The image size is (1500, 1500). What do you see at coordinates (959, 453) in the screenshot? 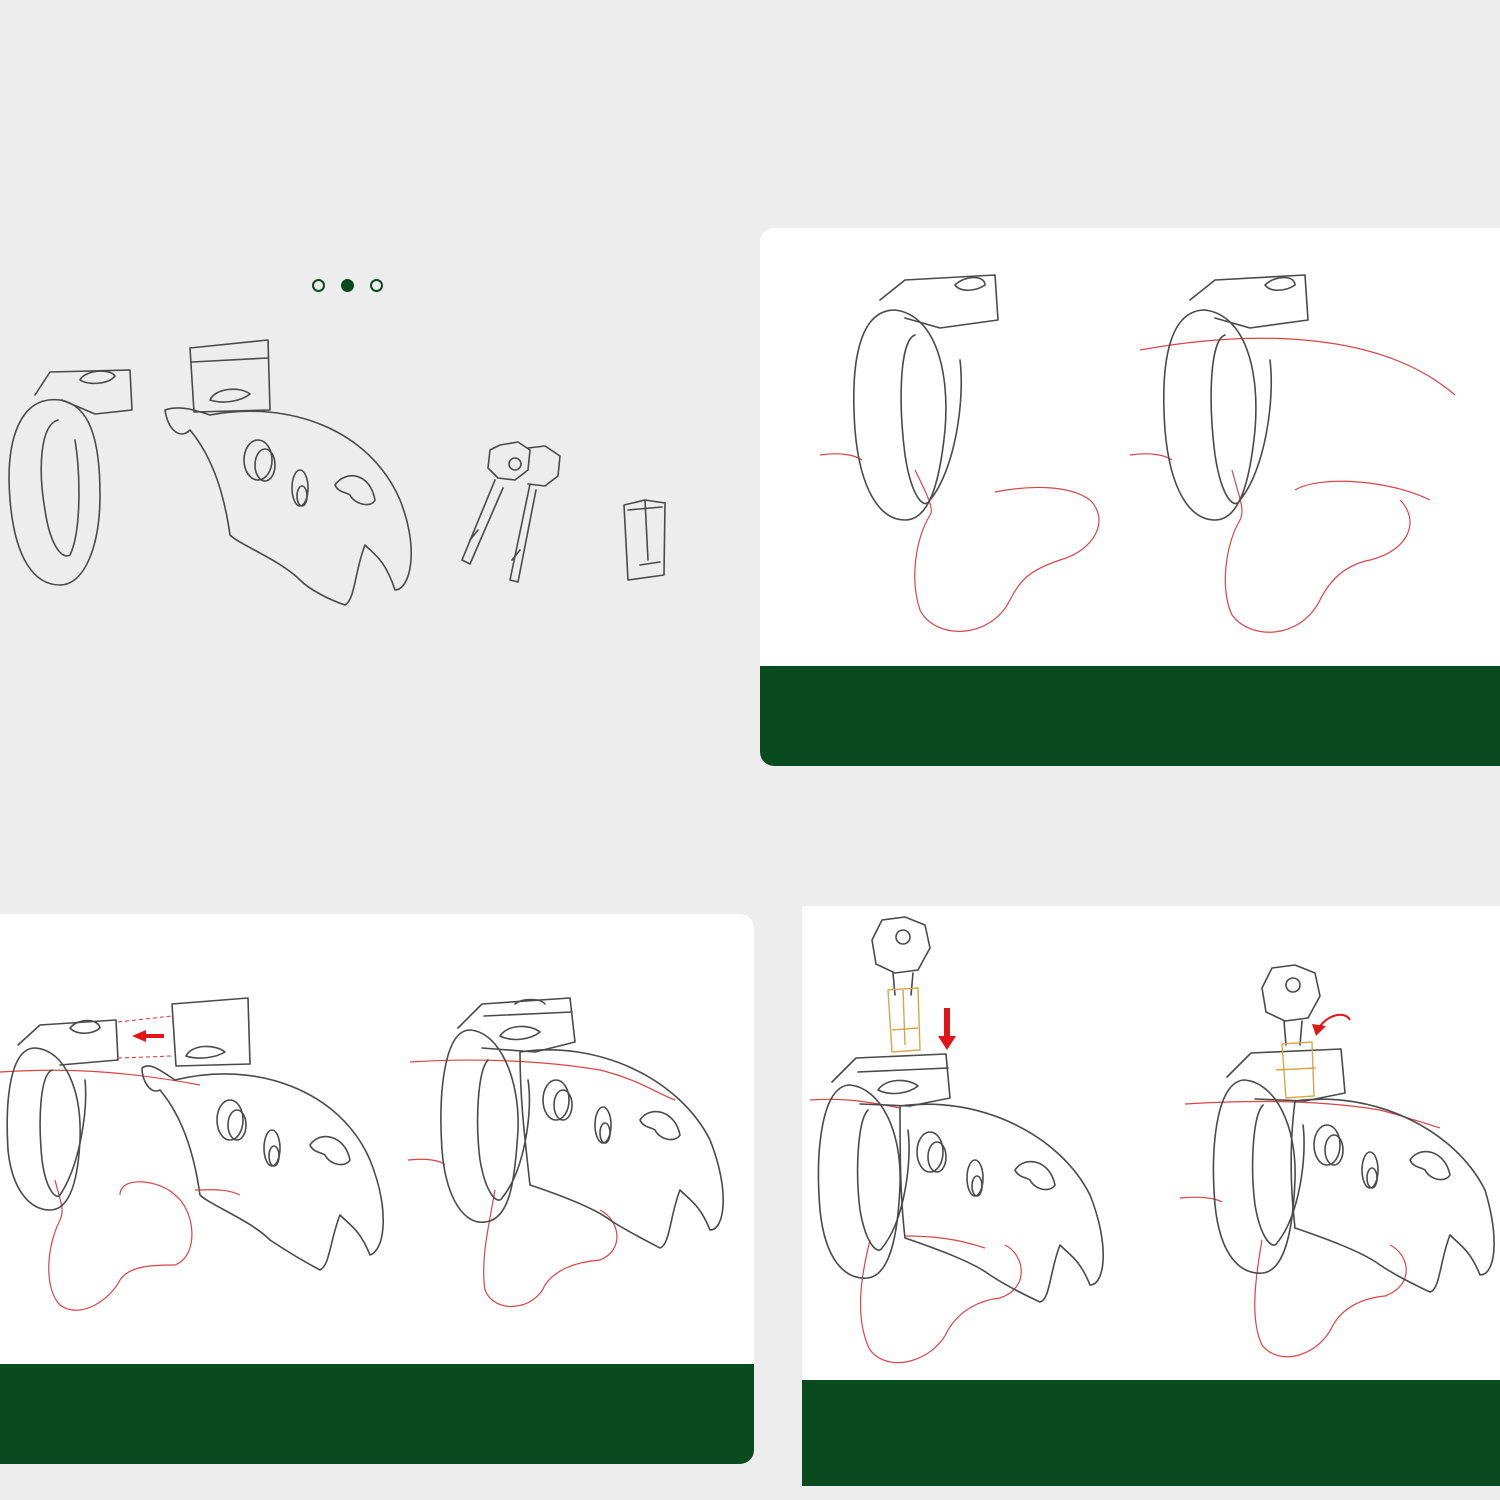
I see `ring-on-body-illustration` at bounding box center [959, 453].